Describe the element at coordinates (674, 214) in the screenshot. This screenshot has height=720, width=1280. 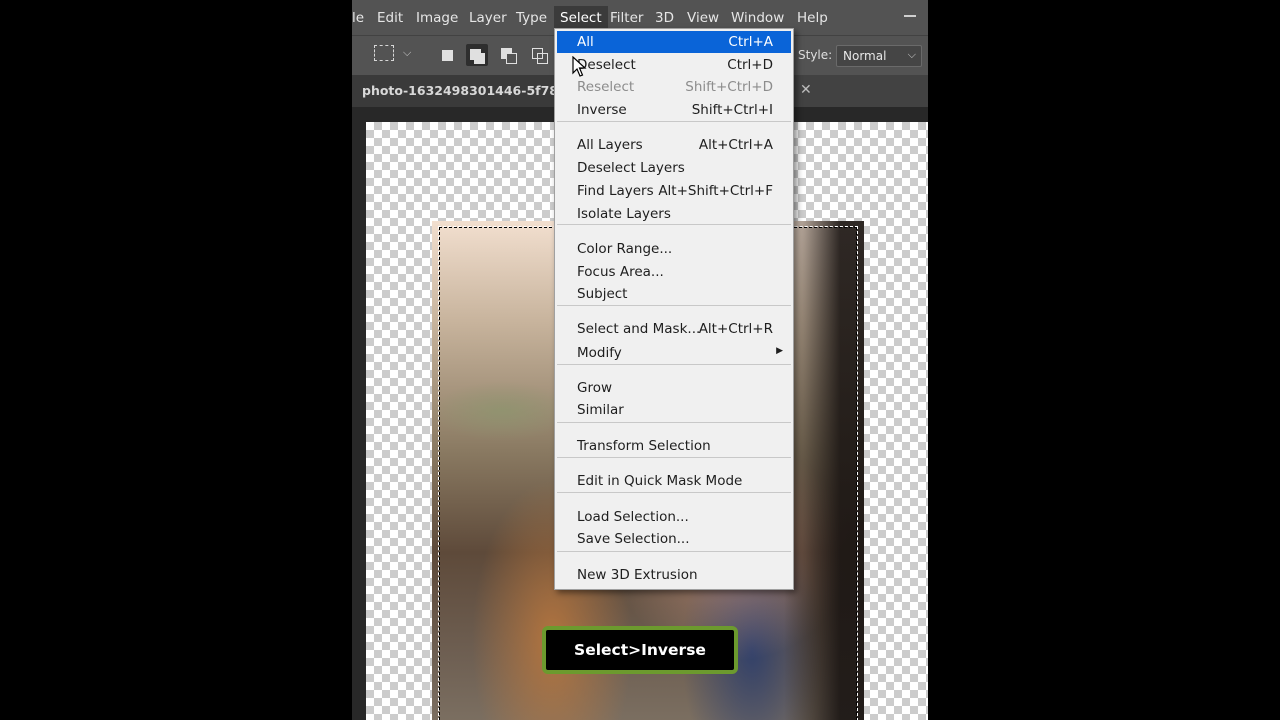
I see `menu-item-isolate-layers: Isolate Layers` at that location.